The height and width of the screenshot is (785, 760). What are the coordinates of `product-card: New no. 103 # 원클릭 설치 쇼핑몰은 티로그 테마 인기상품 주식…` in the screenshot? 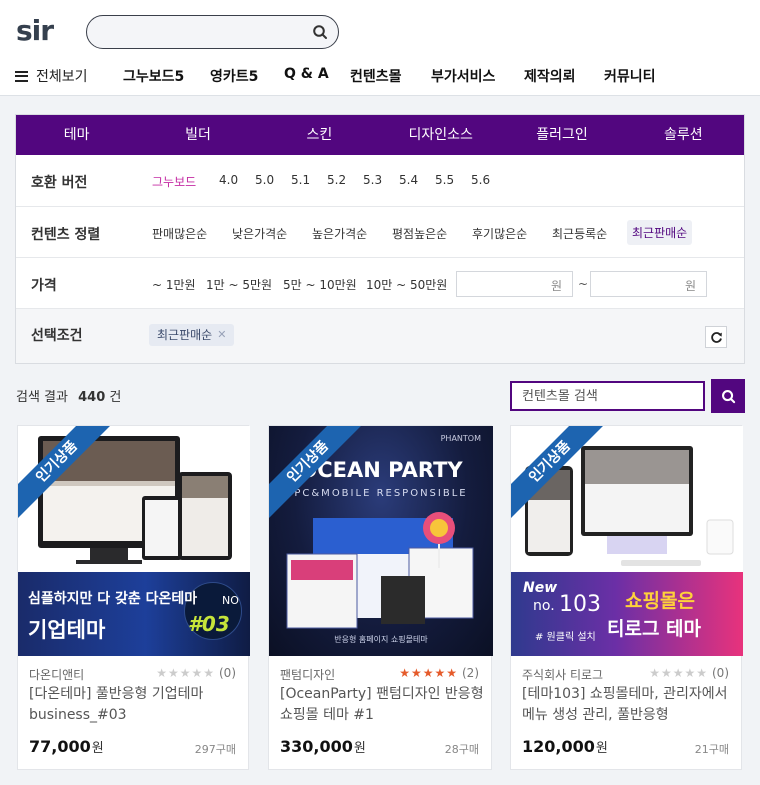 It's located at (626, 597).